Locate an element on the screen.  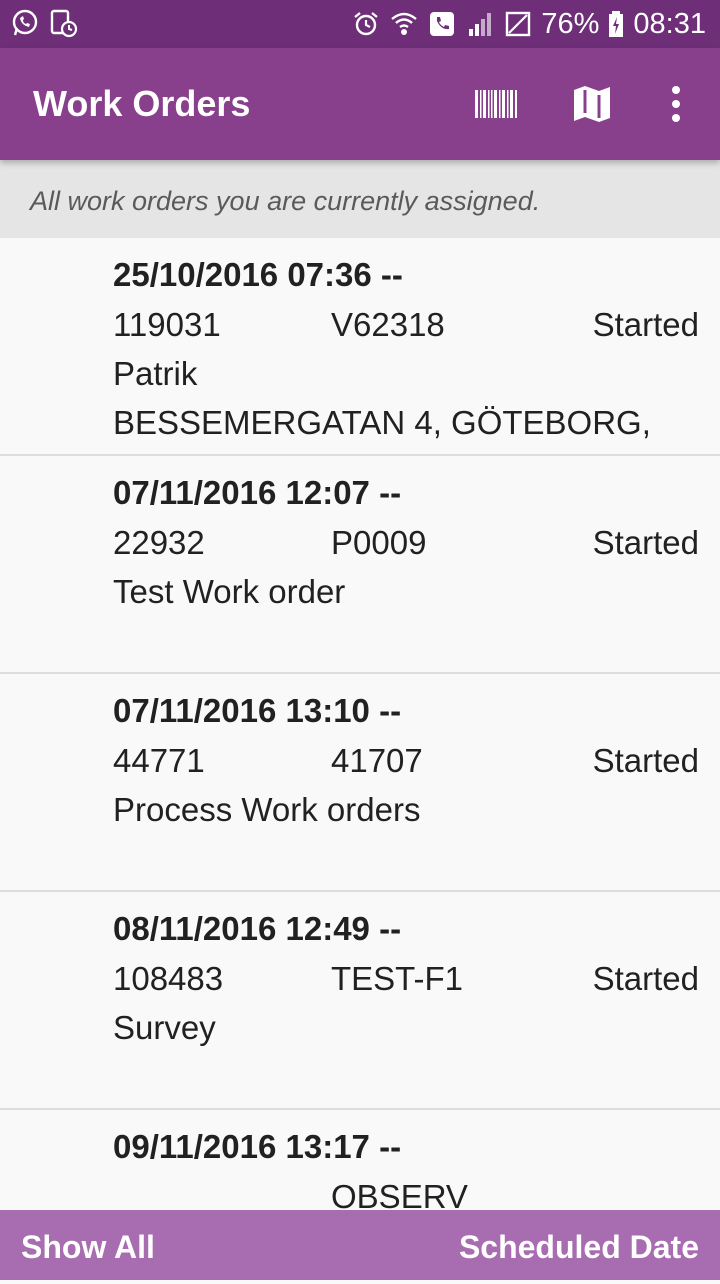
order-scheduled-date: 09/11/2016 13:17 -- is located at coordinates (257, 1146).